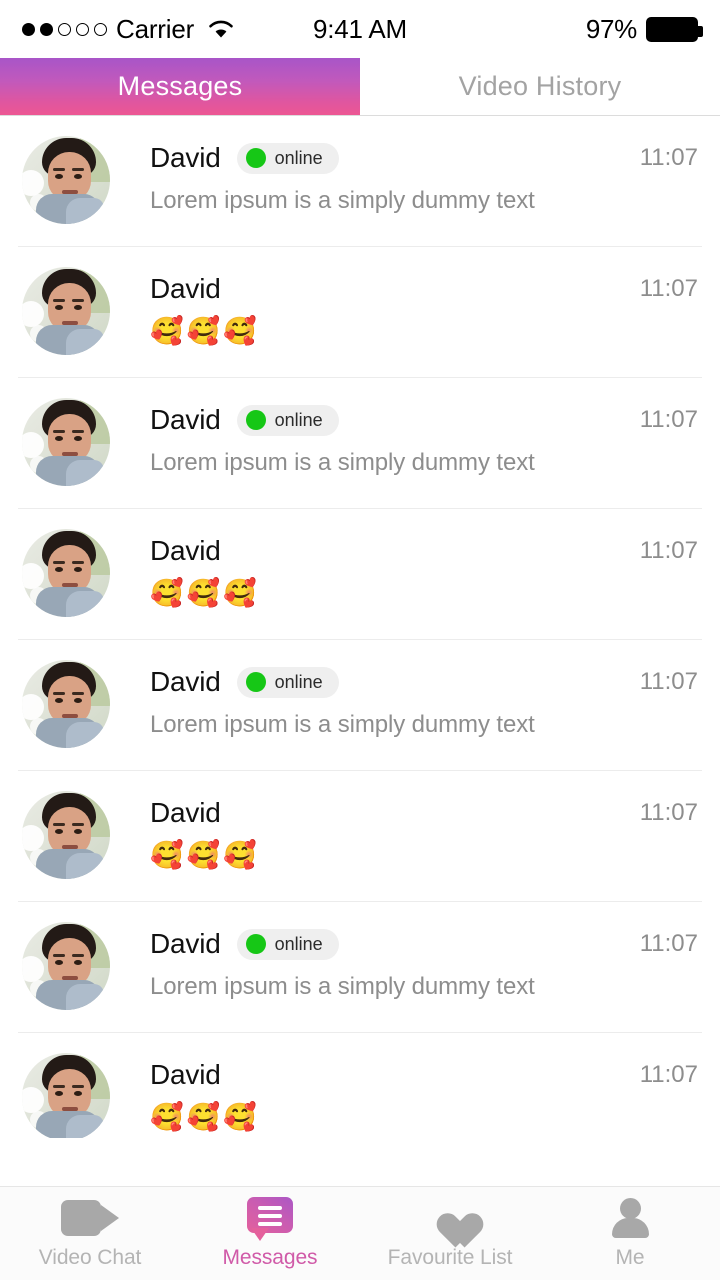 This screenshot has height=1280, width=720. I want to click on bottom-nav-label-video-chat: Video Chat, so click(90, 1257).